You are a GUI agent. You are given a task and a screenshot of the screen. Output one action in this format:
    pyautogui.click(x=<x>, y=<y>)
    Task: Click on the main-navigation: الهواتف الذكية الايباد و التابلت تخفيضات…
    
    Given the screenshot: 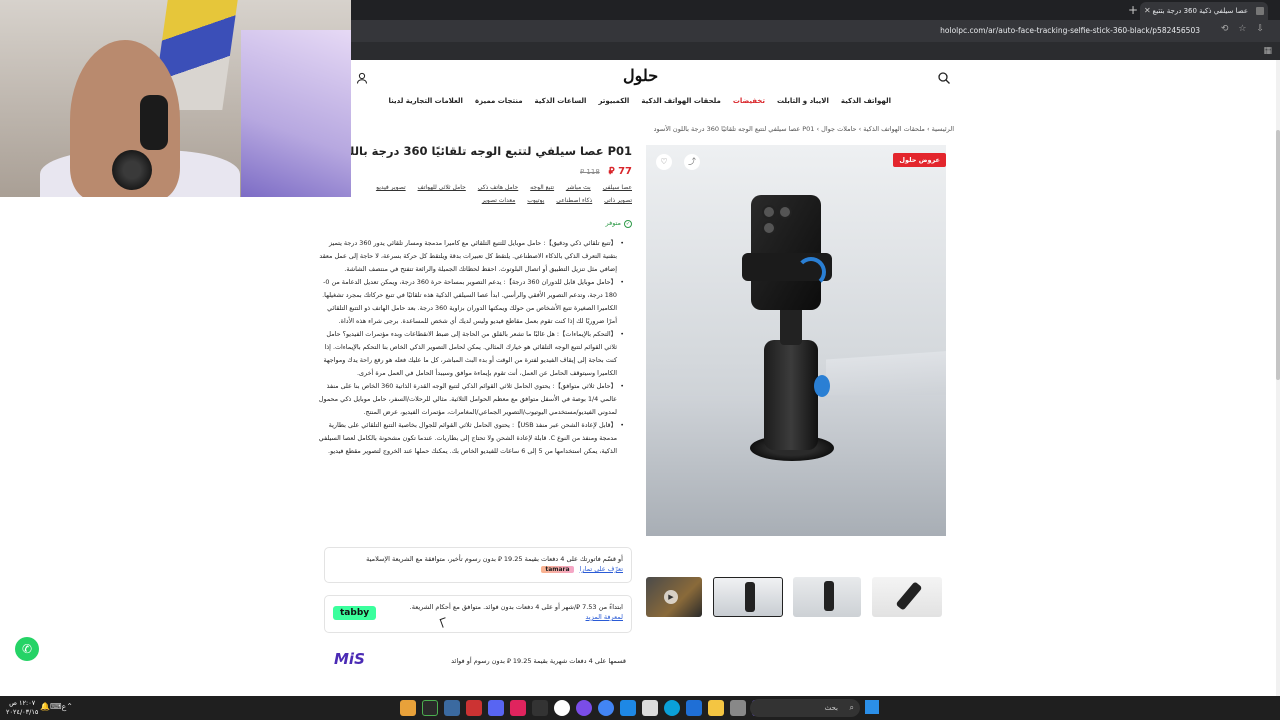 What is the action you would take?
    pyautogui.click(x=640, y=101)
    